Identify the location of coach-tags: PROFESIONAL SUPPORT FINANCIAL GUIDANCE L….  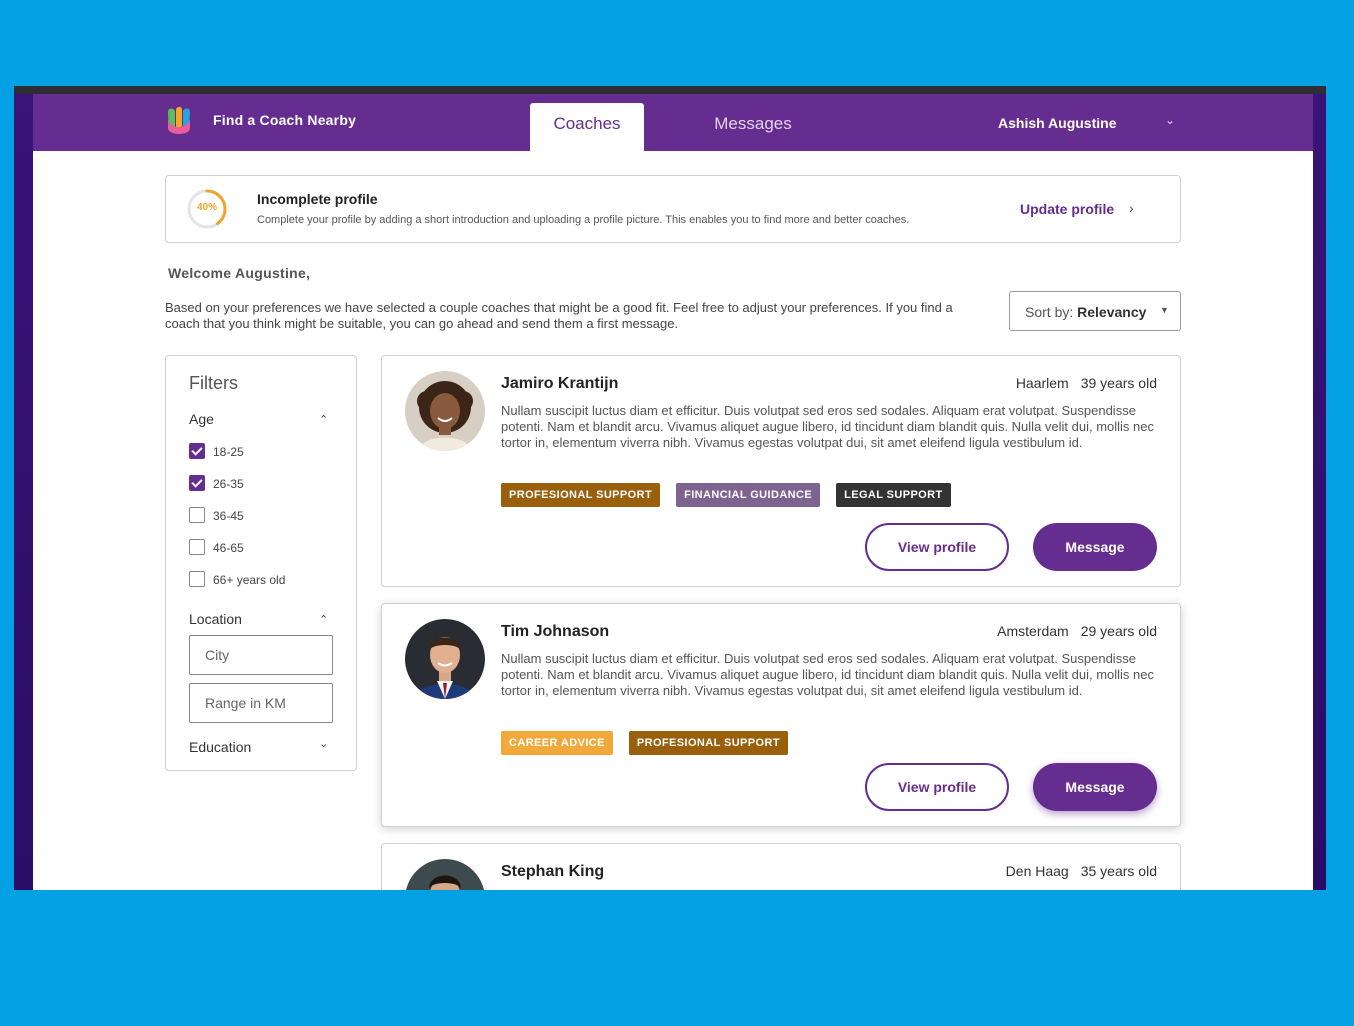
(726, 495).